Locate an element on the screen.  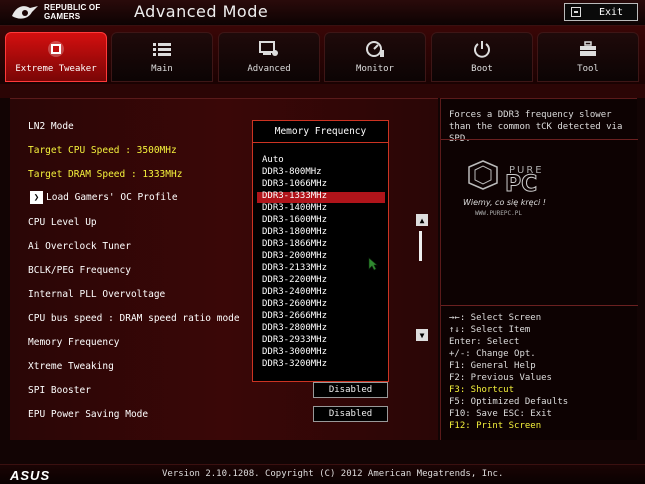
popup-title: Memory Frequency is located at coordinates (320, 132).